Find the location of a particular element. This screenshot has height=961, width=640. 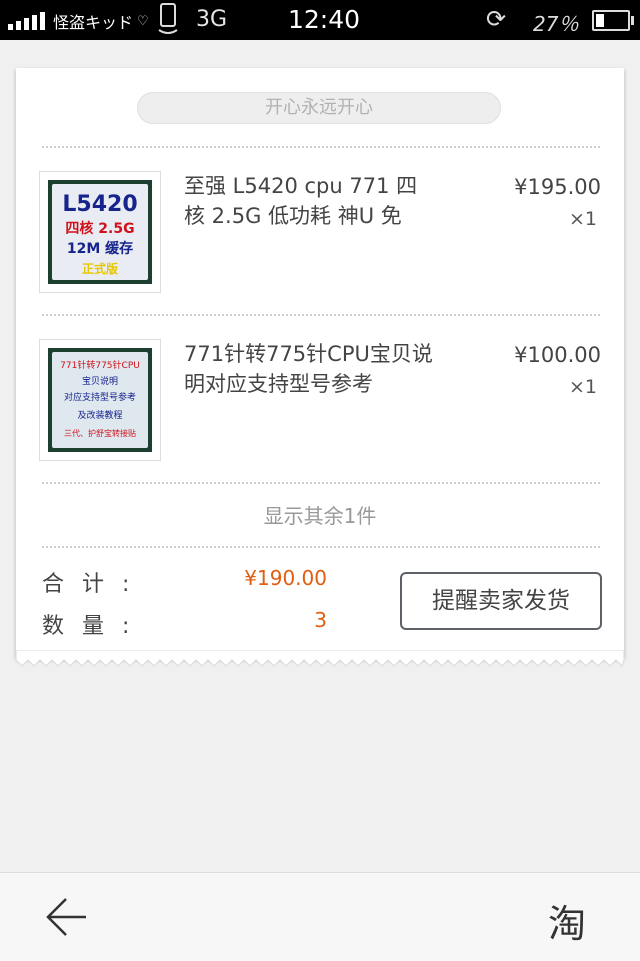

remind-seller-button: 提醒卖家发货 is located at coordinates (501, 601).